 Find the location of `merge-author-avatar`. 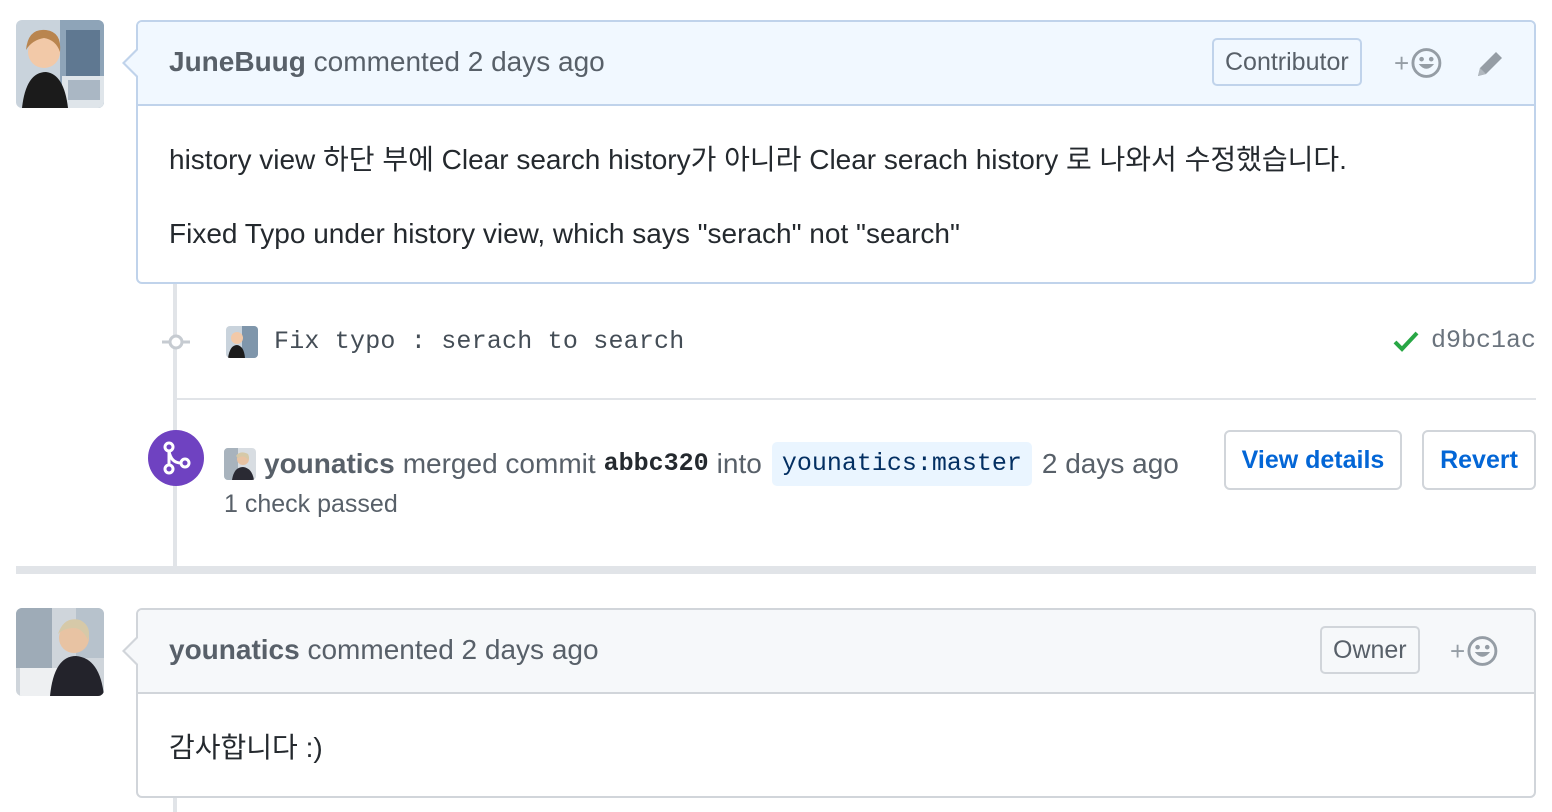

merge-author-avatar is located at coordinates (240, 464).